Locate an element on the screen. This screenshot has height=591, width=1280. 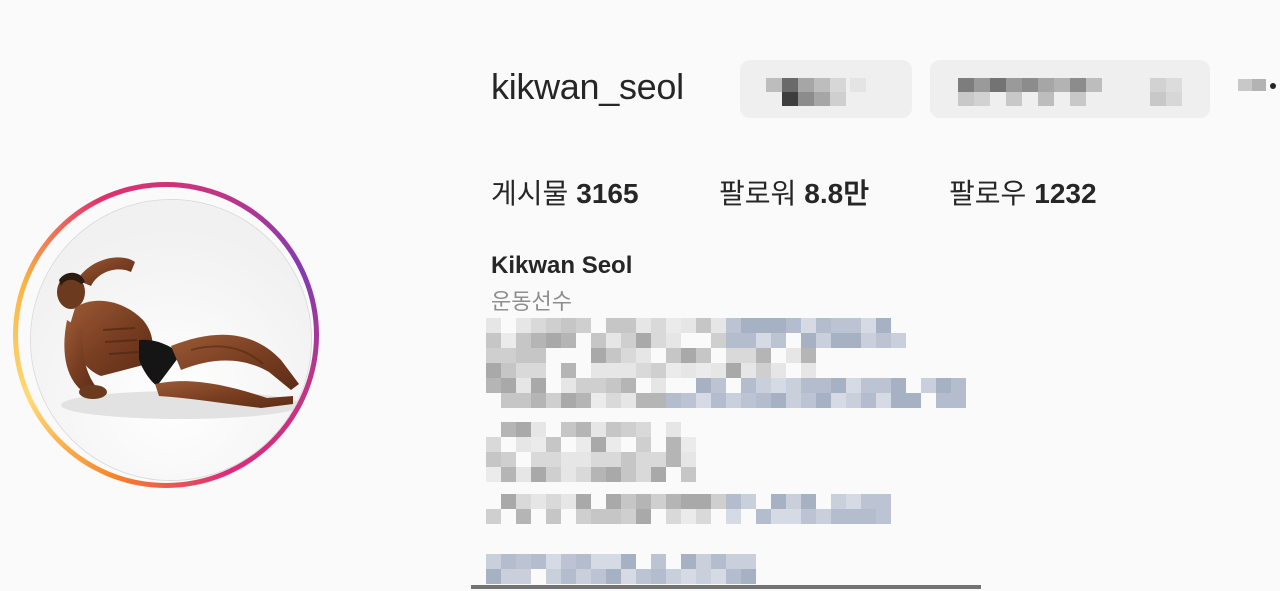
category-label: 운동선수 is located at coordinates (531, 301).